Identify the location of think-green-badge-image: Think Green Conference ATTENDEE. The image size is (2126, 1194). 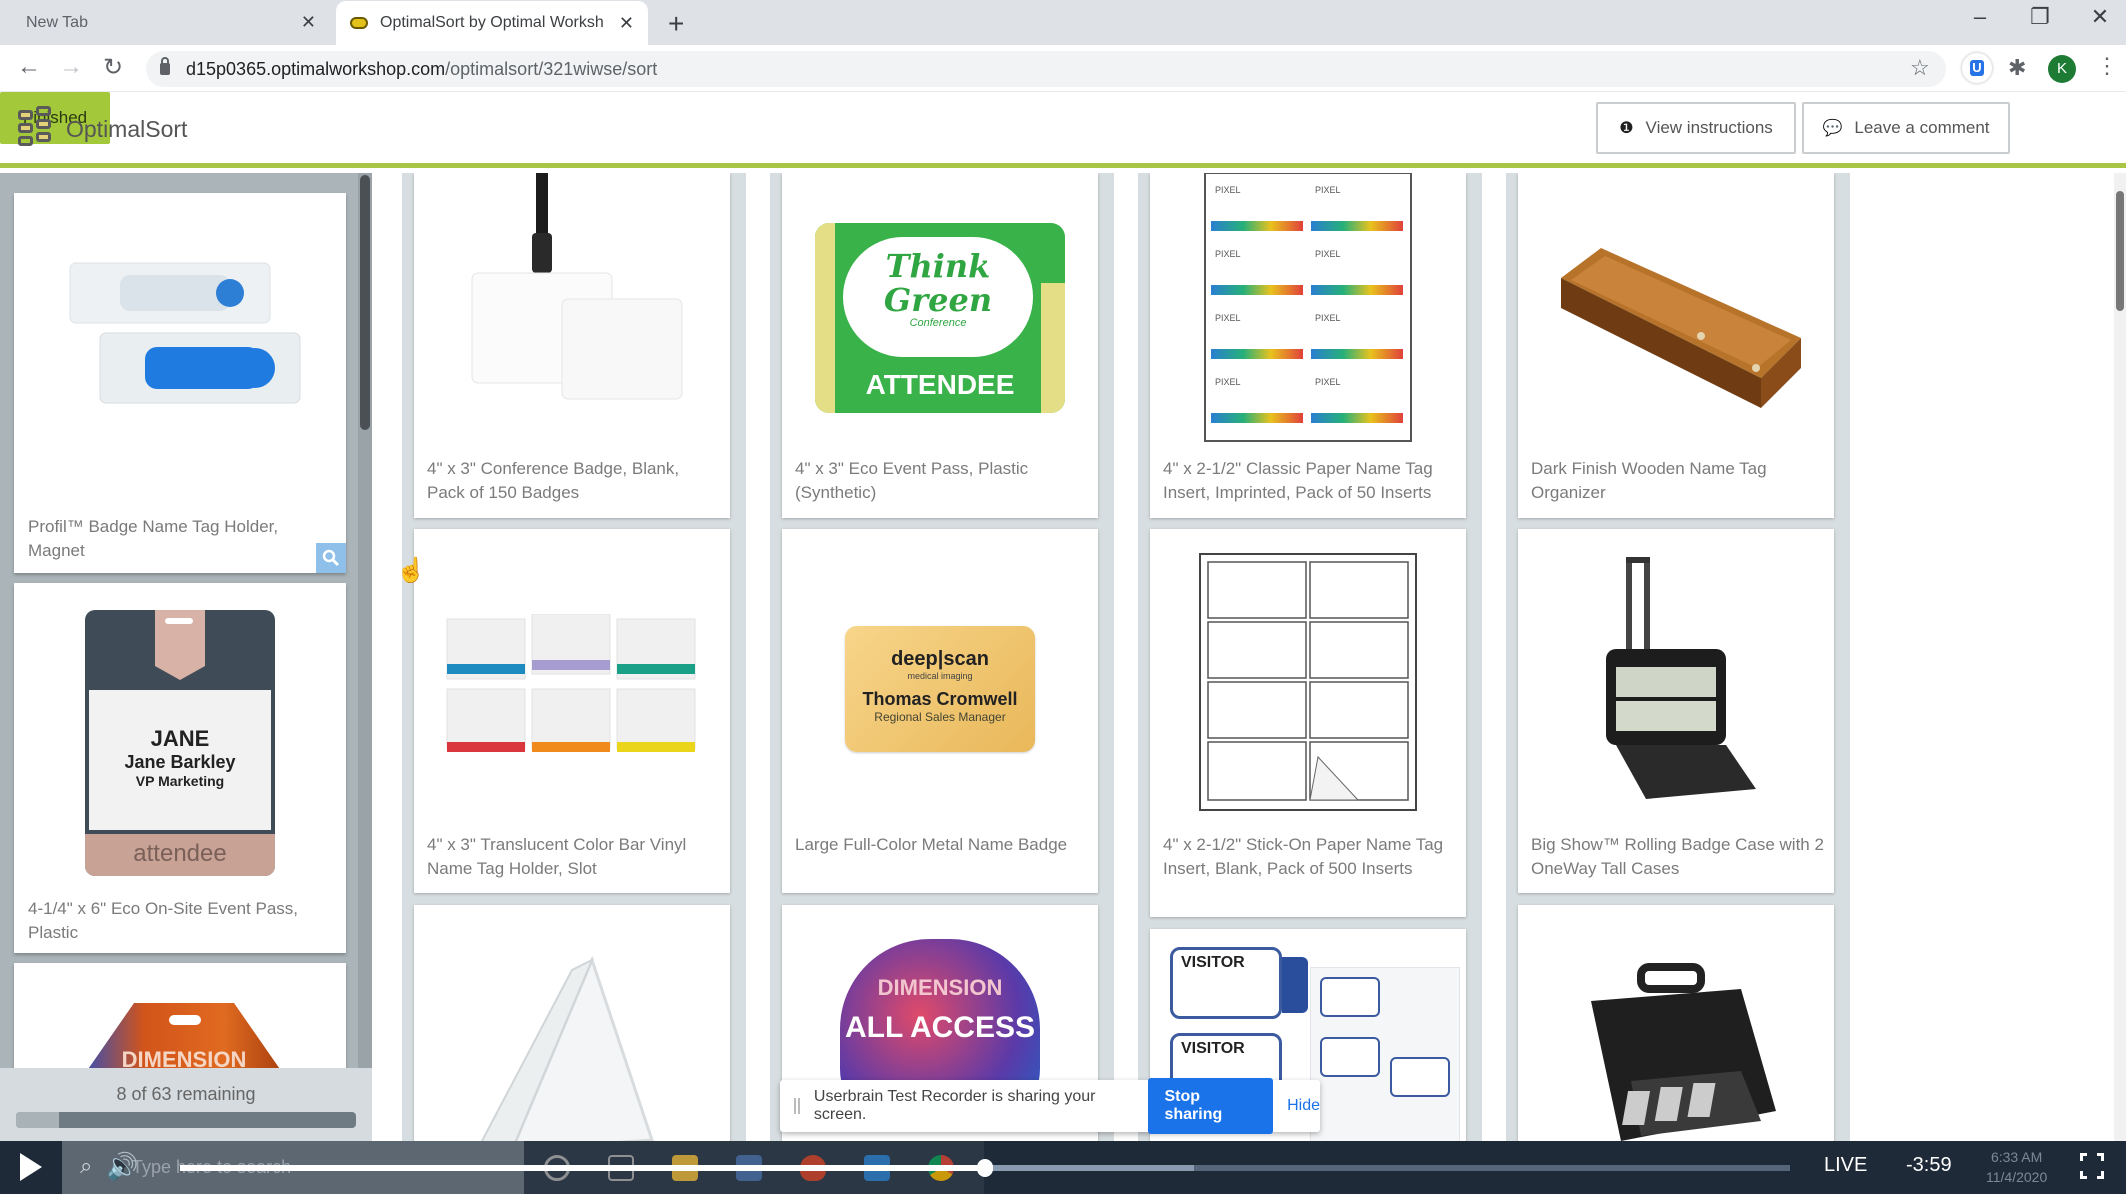
(940, 318).